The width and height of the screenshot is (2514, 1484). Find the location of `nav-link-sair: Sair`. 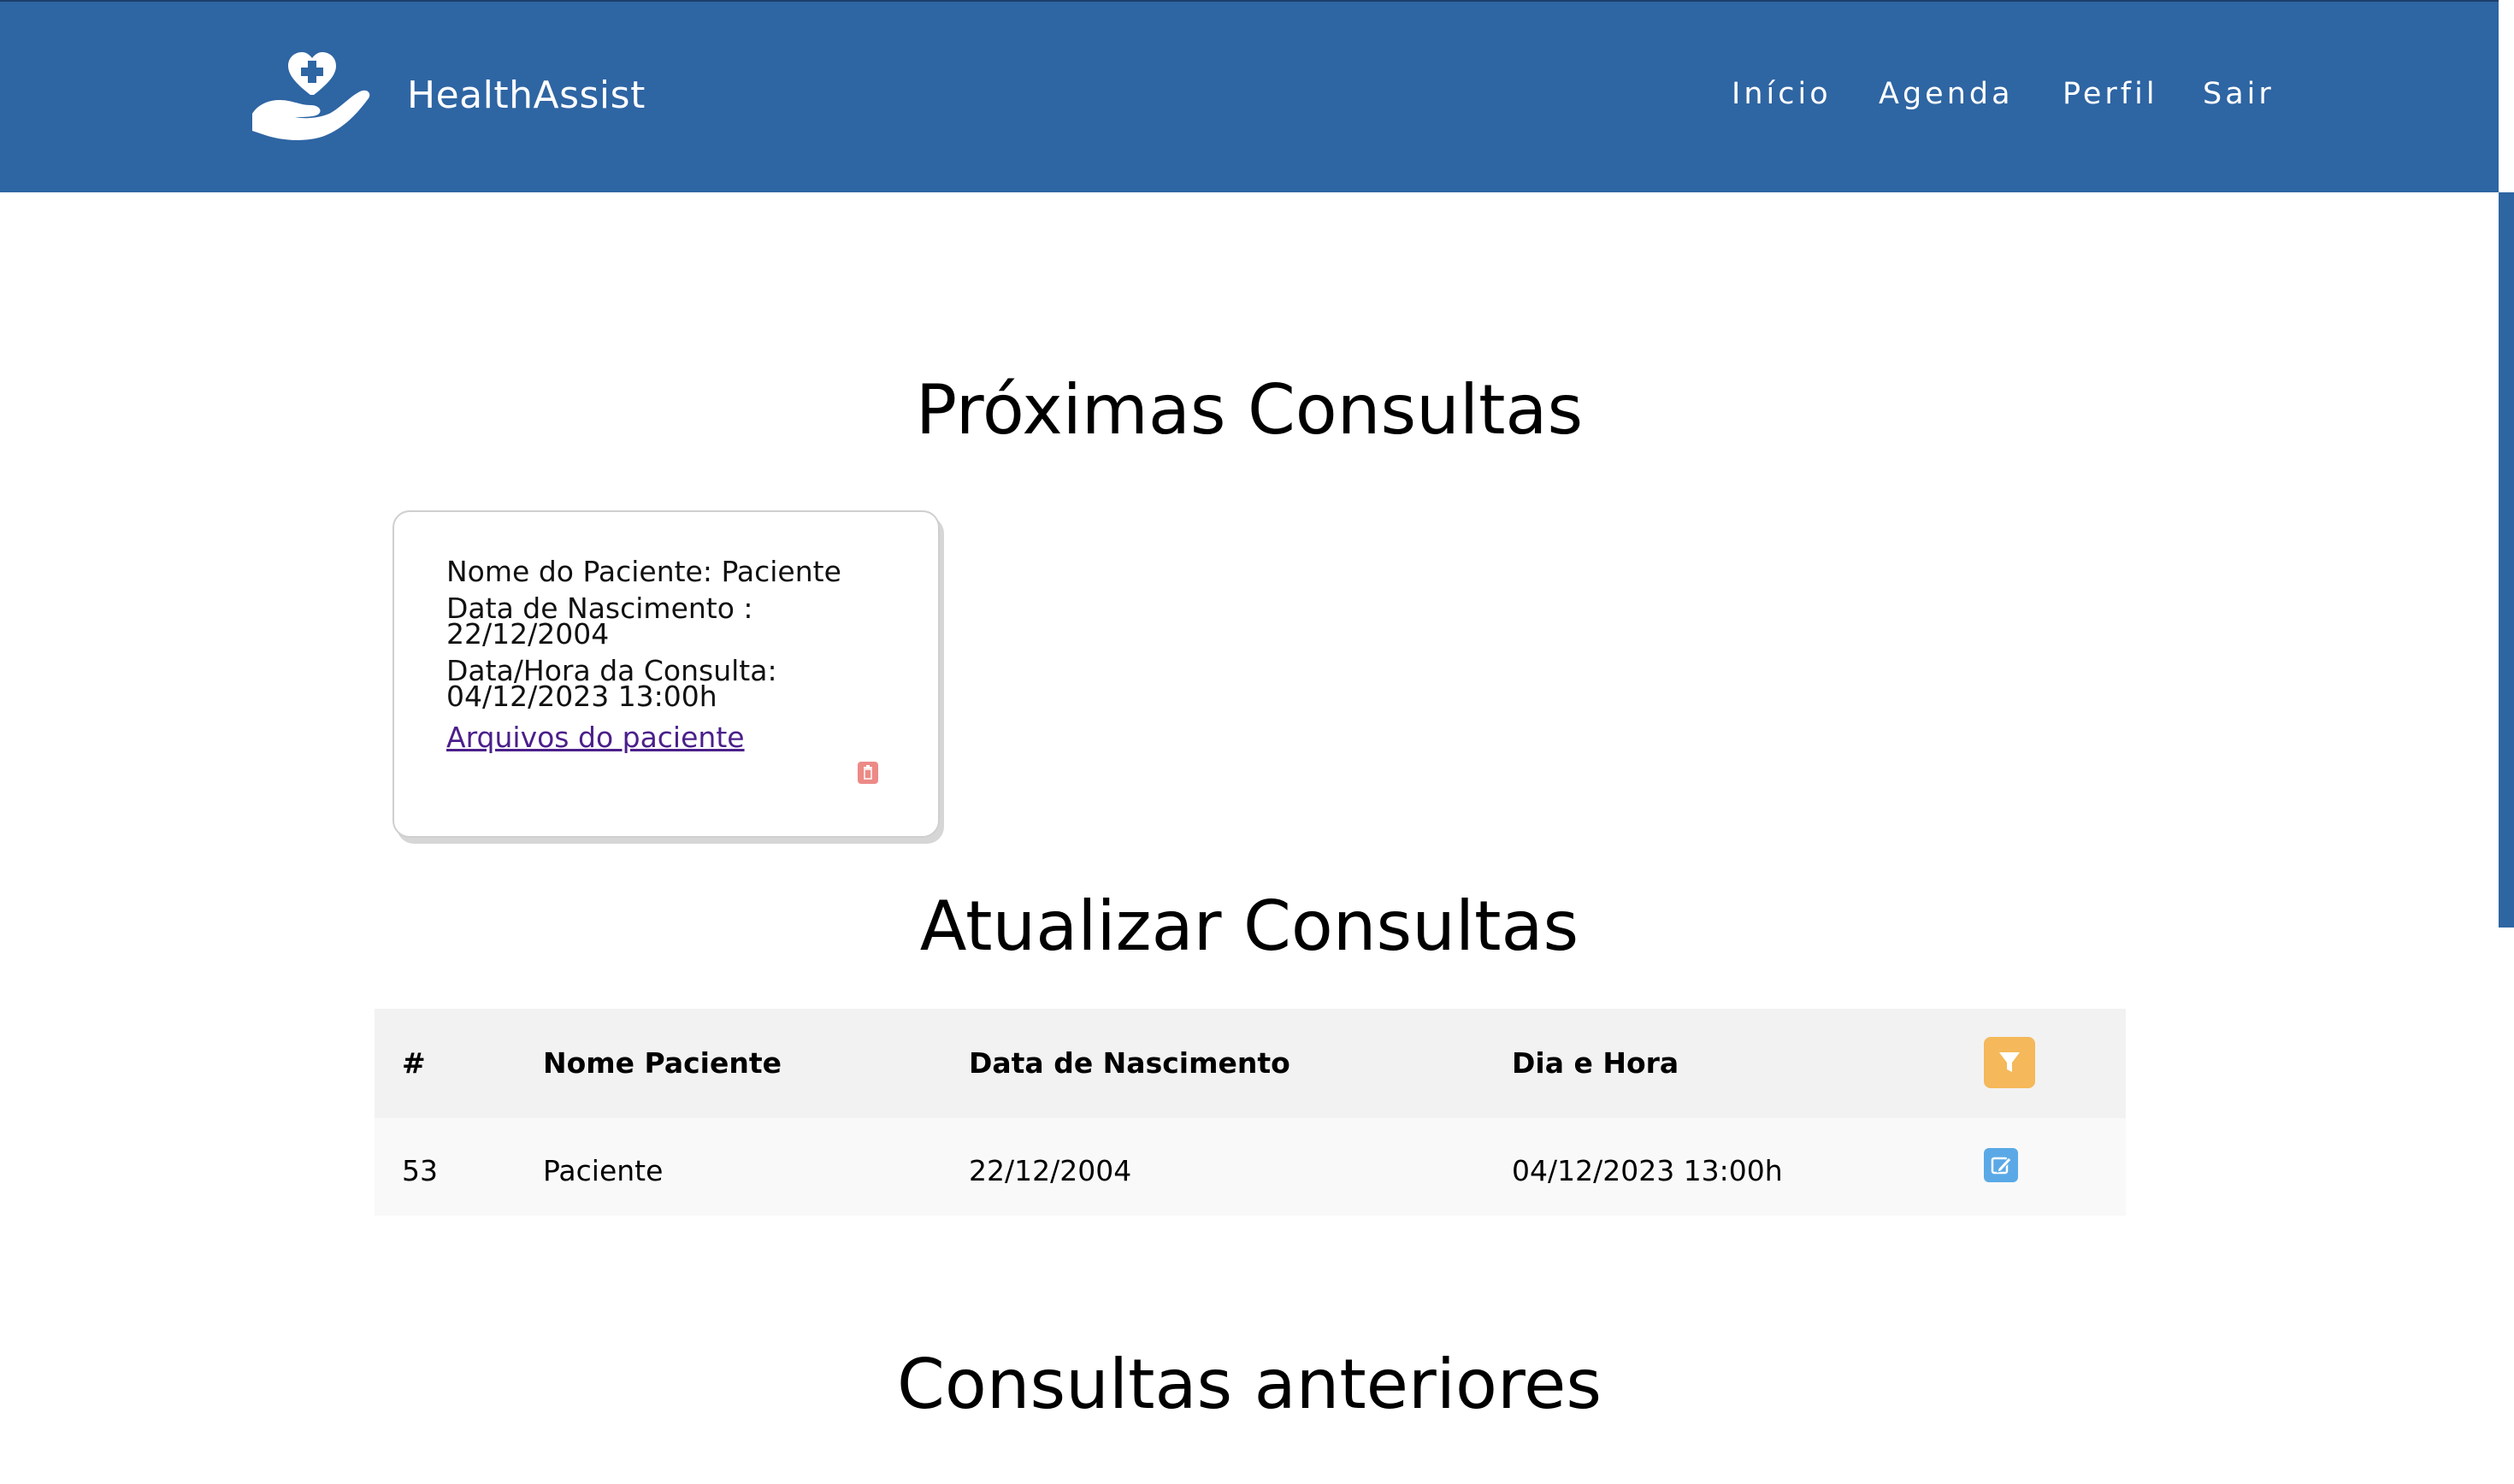

nav-link-sair: Sair is located at coordinates (2239, 94).